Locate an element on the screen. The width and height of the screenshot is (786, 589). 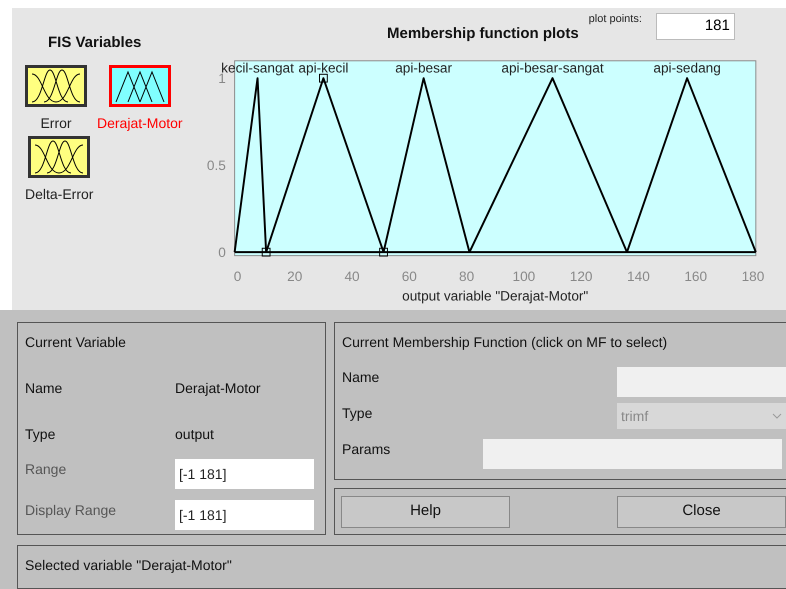
plot-title: Membership function plots is located at coordinates (483, 34).